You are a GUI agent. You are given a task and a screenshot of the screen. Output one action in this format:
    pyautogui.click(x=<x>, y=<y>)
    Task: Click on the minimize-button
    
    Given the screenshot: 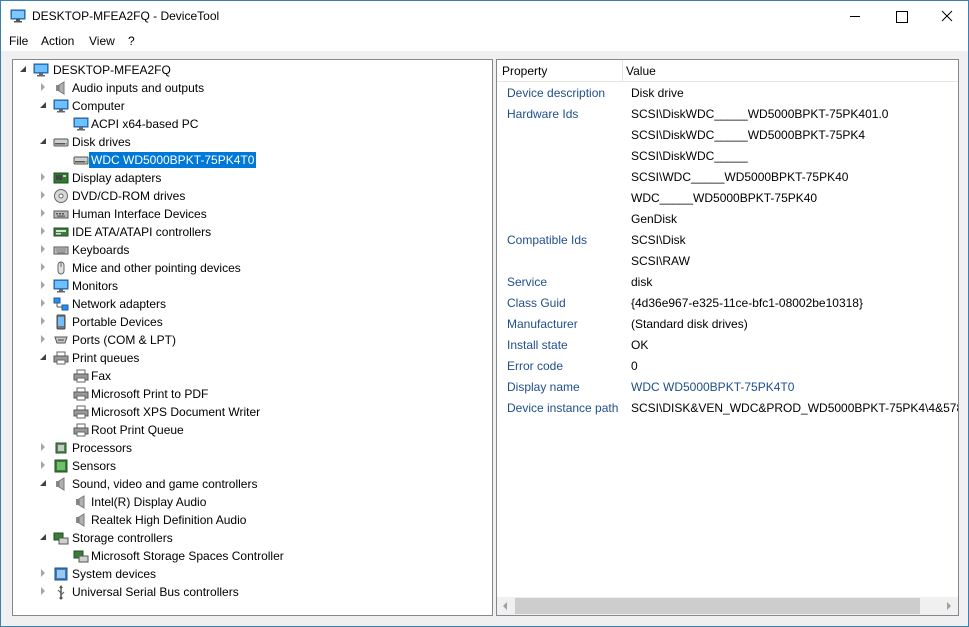 What is the action you would take?
    pyautogui.click(x=855, y=16)
    